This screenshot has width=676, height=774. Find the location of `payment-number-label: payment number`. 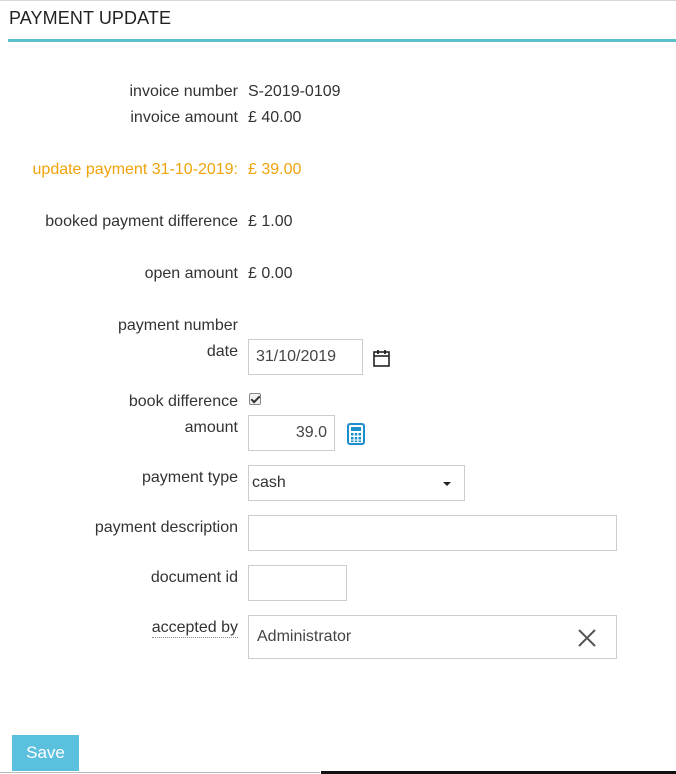

payment-number-label: payment number is located at coordinates (177, 325).